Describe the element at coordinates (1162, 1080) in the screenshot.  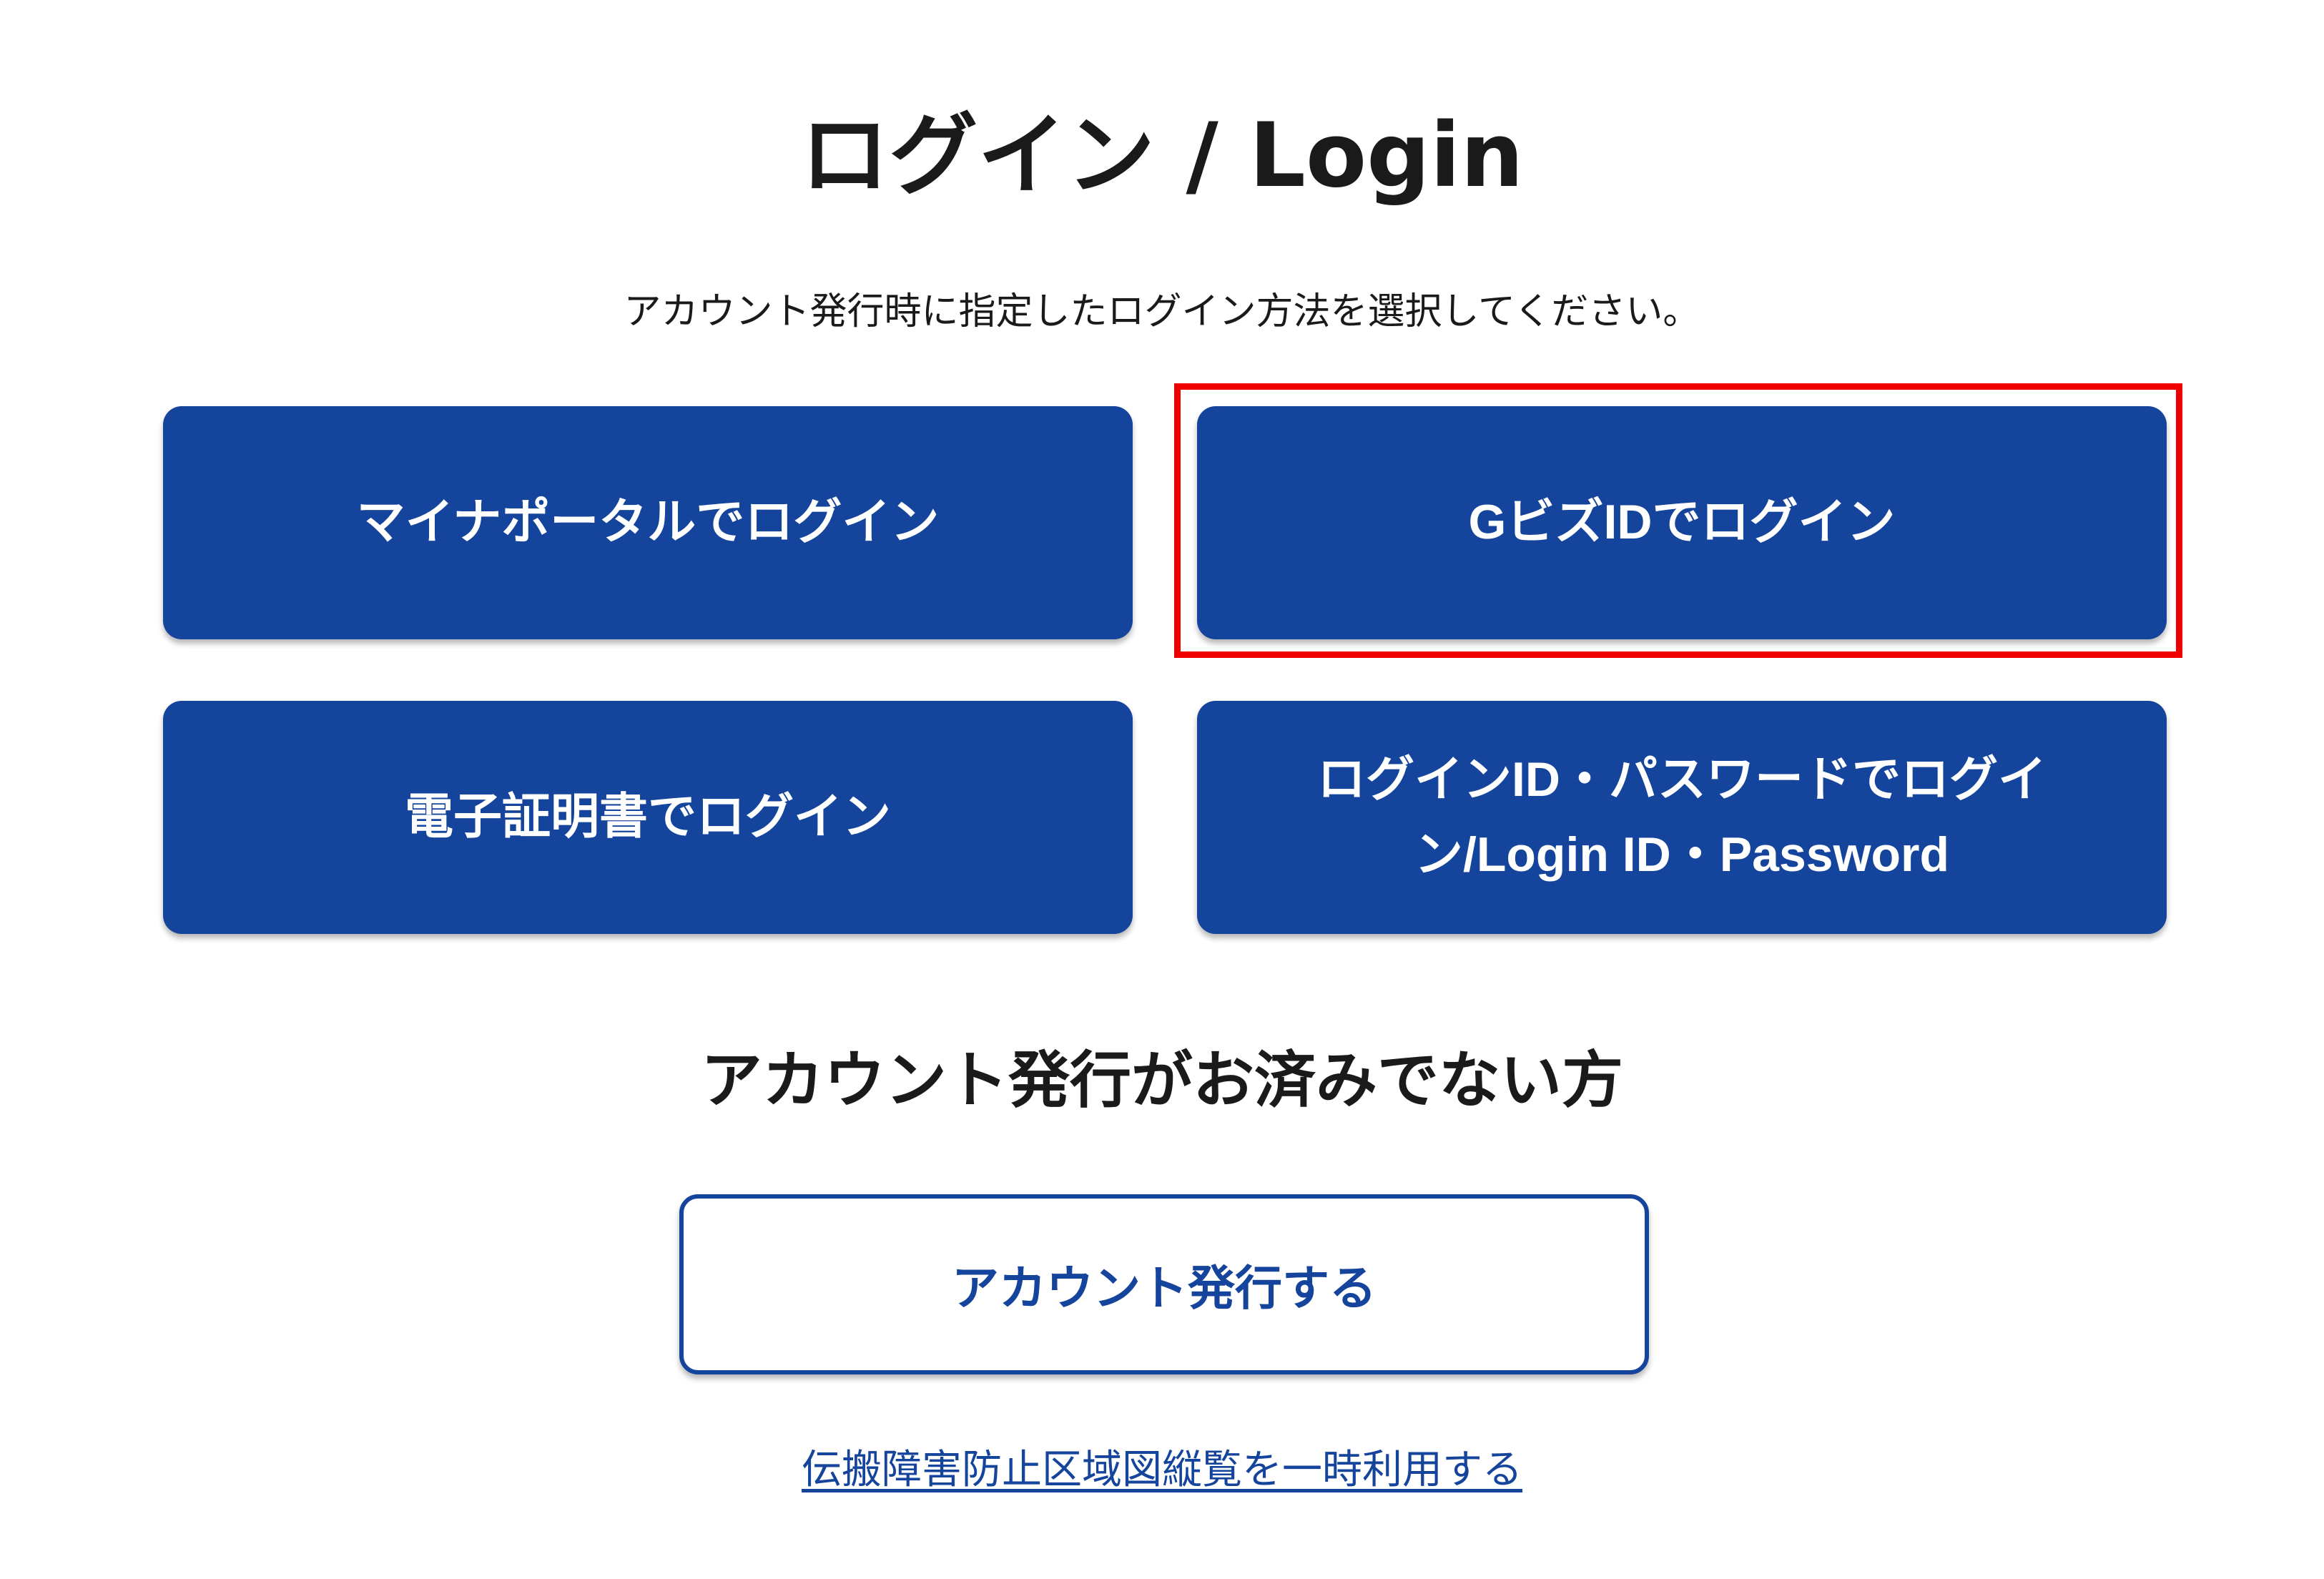
I see `register-heading: アカウント発行がお済みでない方` at that location.